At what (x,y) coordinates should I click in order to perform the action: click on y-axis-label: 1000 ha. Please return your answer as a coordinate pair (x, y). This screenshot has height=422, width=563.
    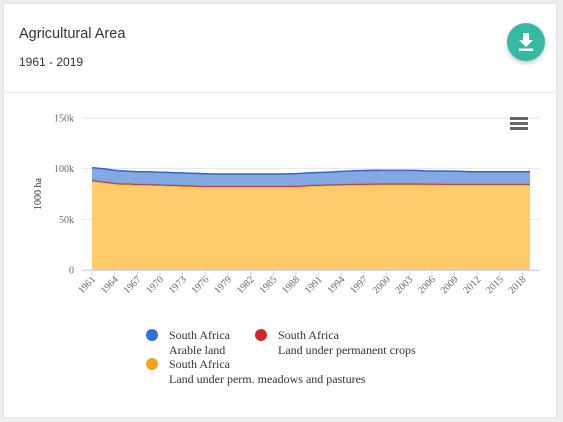
    Looking at the image, I should click on (38, 193).